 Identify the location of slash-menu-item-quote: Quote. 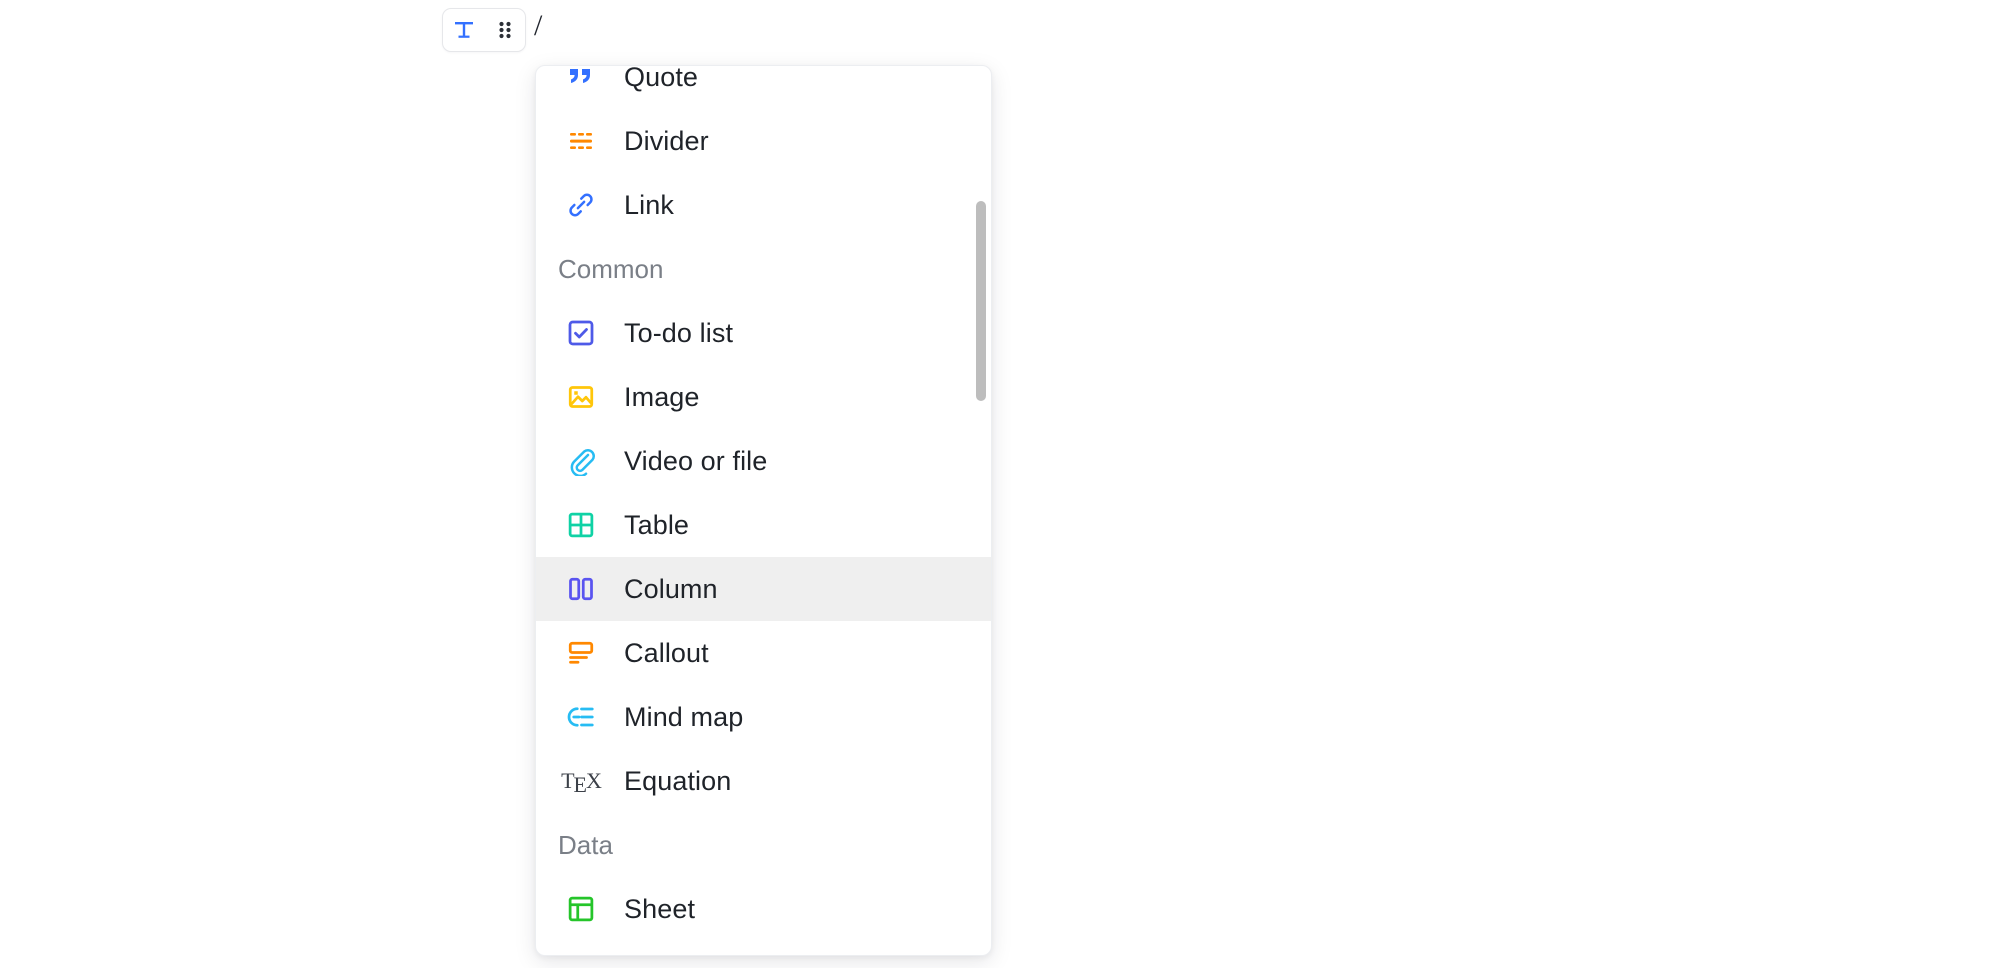
(763, 87).